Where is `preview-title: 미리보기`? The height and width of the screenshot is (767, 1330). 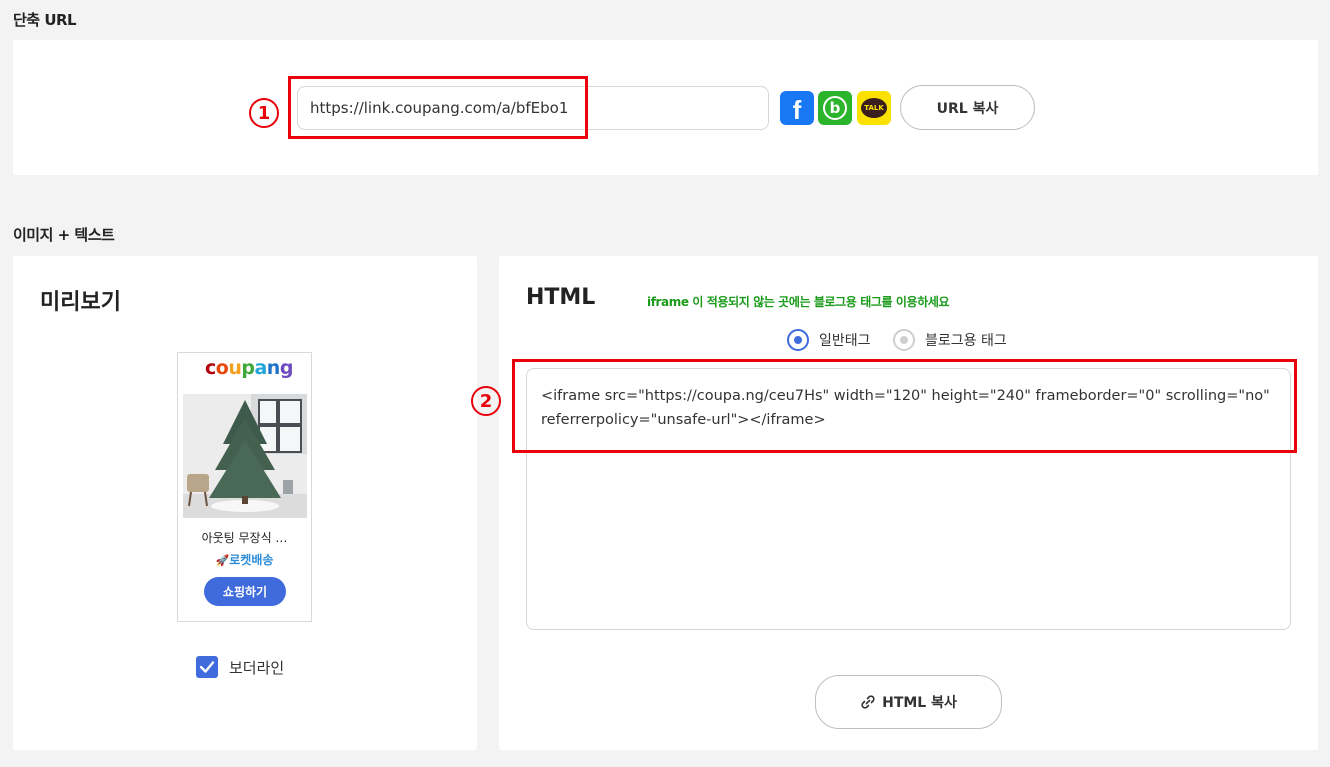 preview-title: 미리보기 is located at coordinates (80, 302).